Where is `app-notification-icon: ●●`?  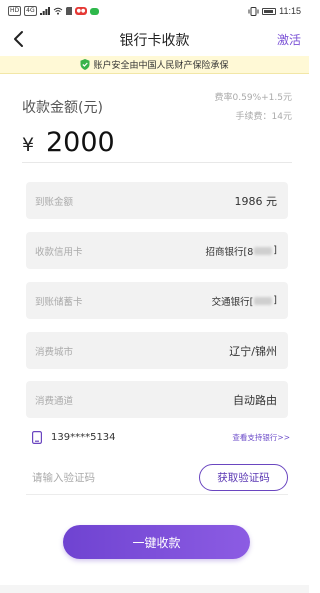 app-notification-icon: ●● is located at coordinates (81, 11).